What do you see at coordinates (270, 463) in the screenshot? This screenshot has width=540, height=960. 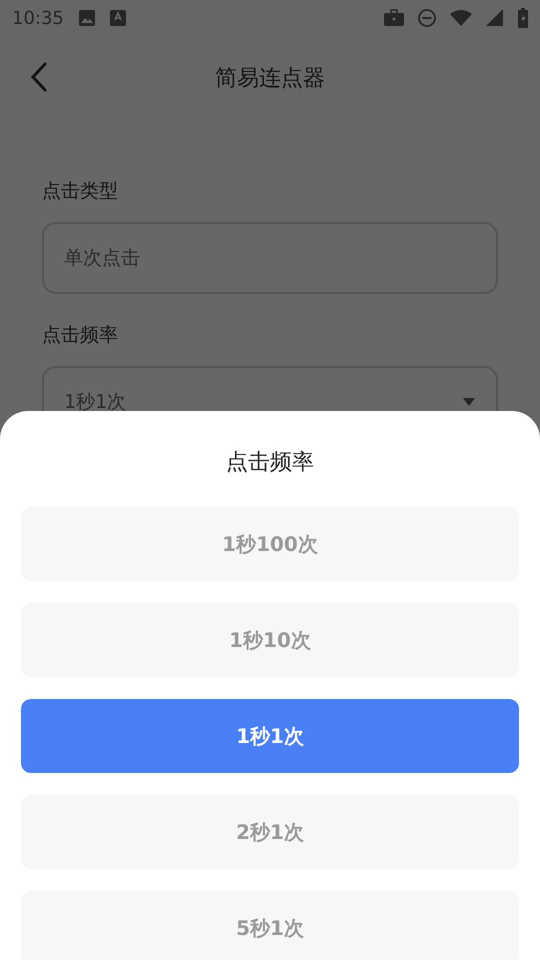 I see `sheet-title: 点击频率` at bounding box center [270, 463].